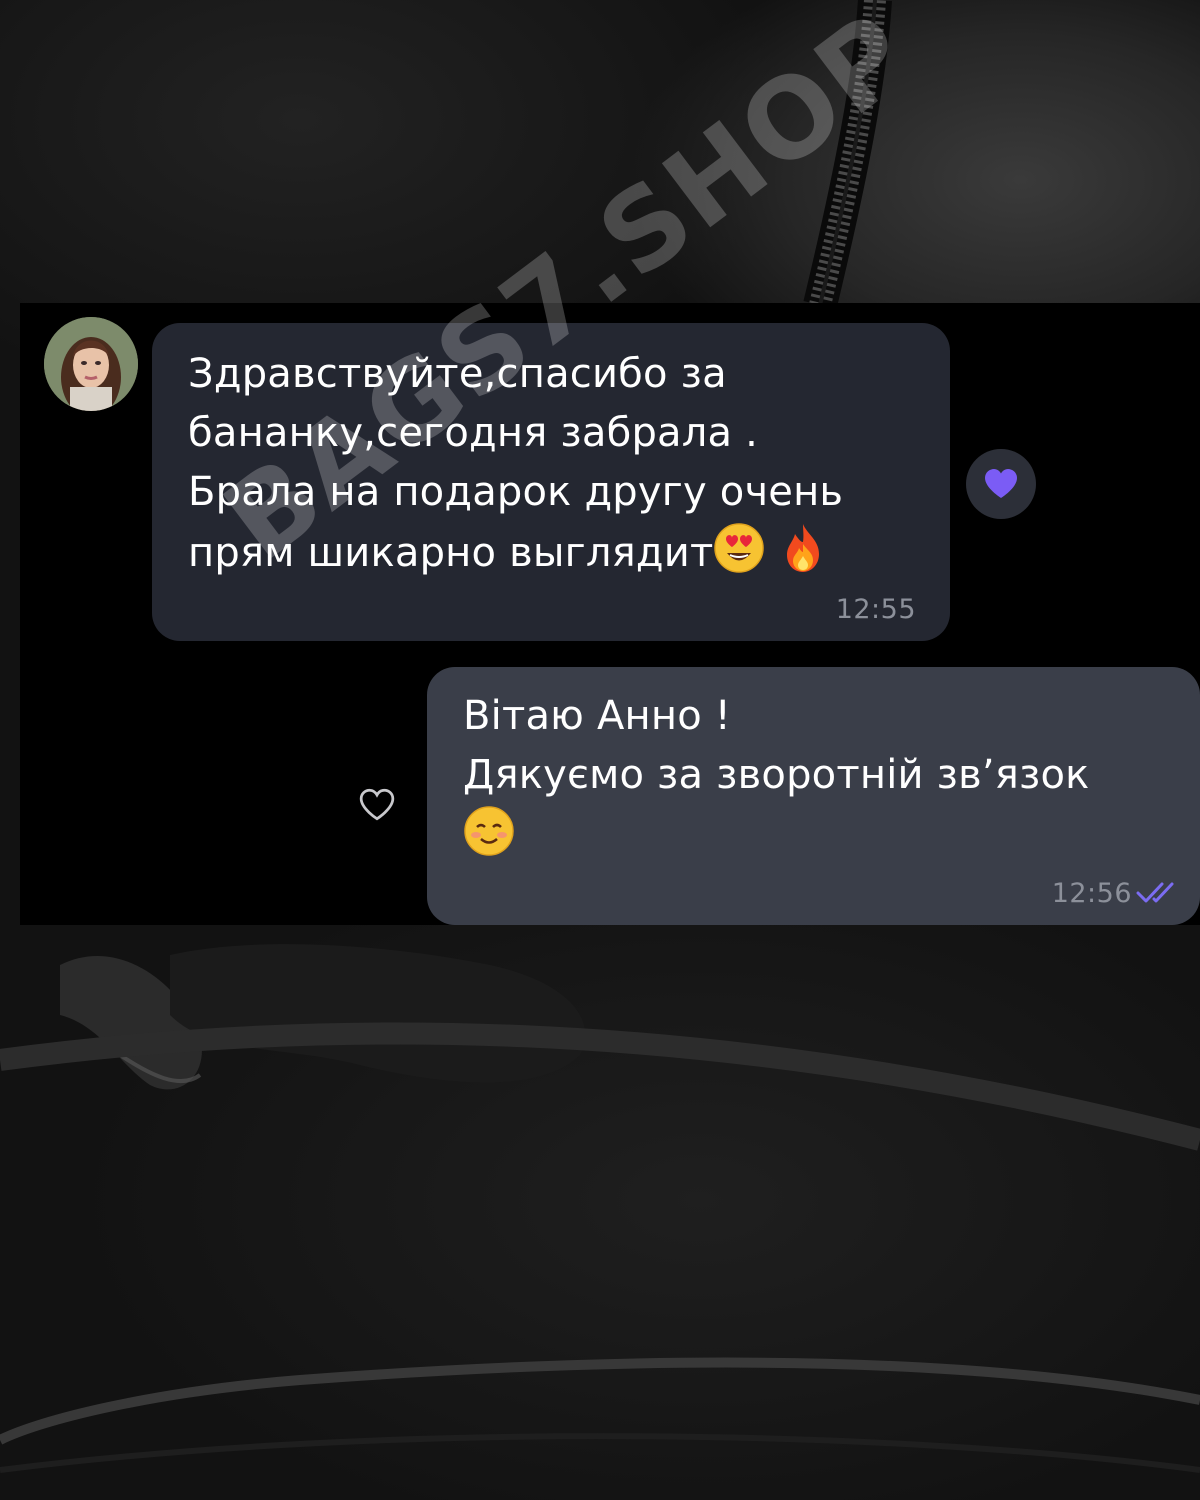  What do you see at coordinates (1091, 893) in the screenshot?
I see `message-timestamp: 12:56` at bounding box center [1091, 893].